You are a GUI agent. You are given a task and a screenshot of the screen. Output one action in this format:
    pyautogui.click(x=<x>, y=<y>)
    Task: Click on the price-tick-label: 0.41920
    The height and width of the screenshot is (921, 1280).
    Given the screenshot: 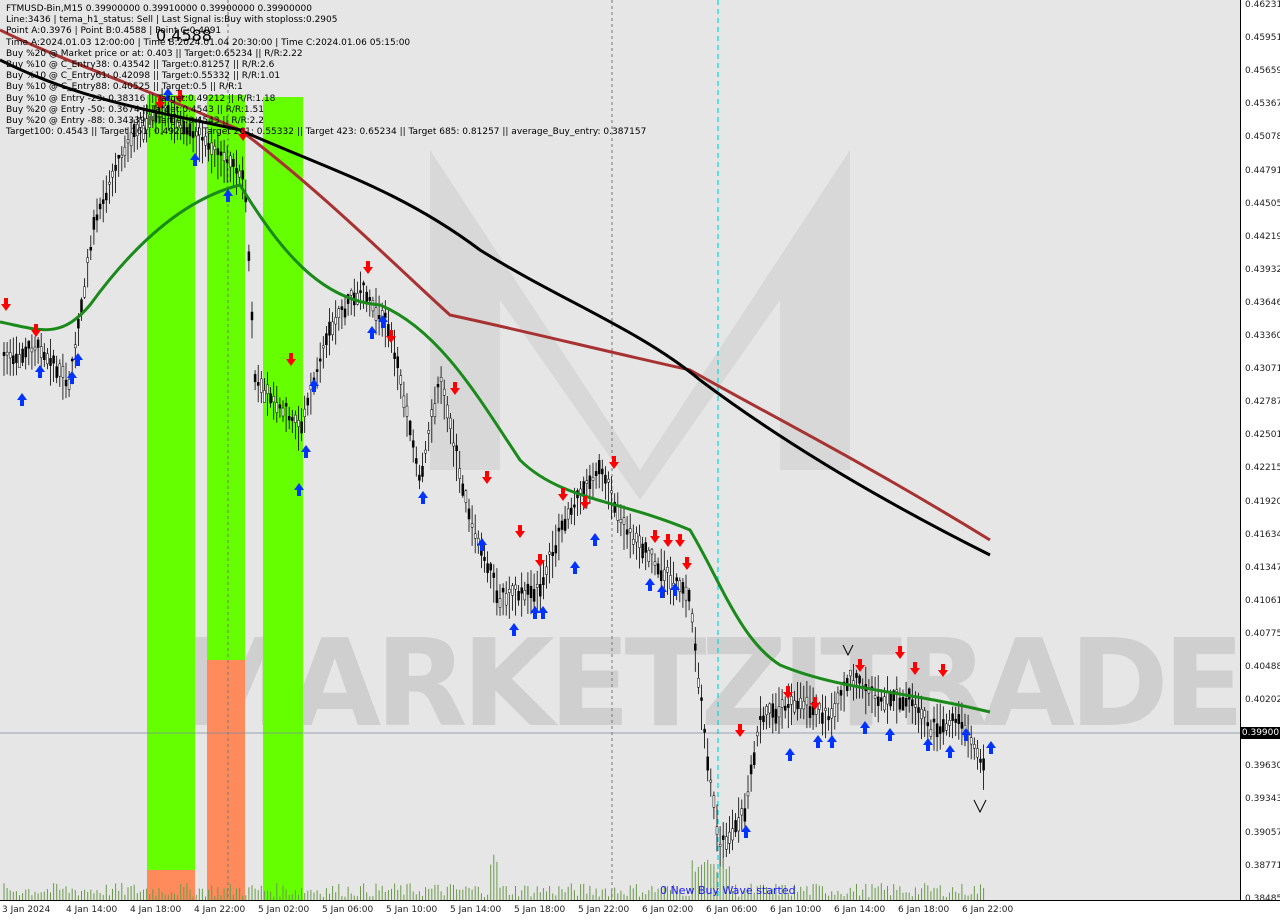 What is the action you would take?
    pyautogui.click(x=1262, y=501)
    